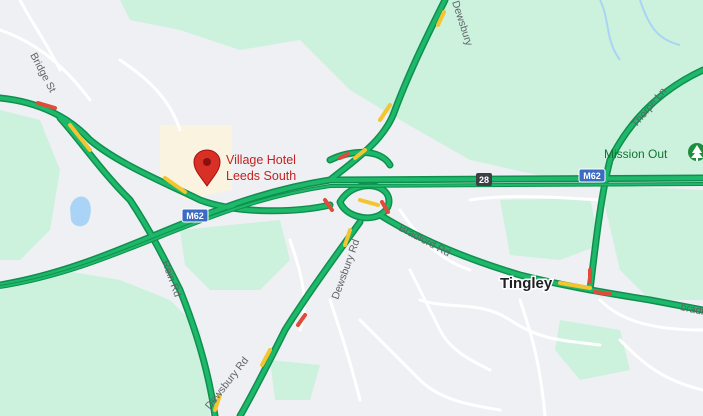  Describe the element at coordinates (636, 154) in the screenshot. I see `park-label-mission-out: Mission Out` at that location.